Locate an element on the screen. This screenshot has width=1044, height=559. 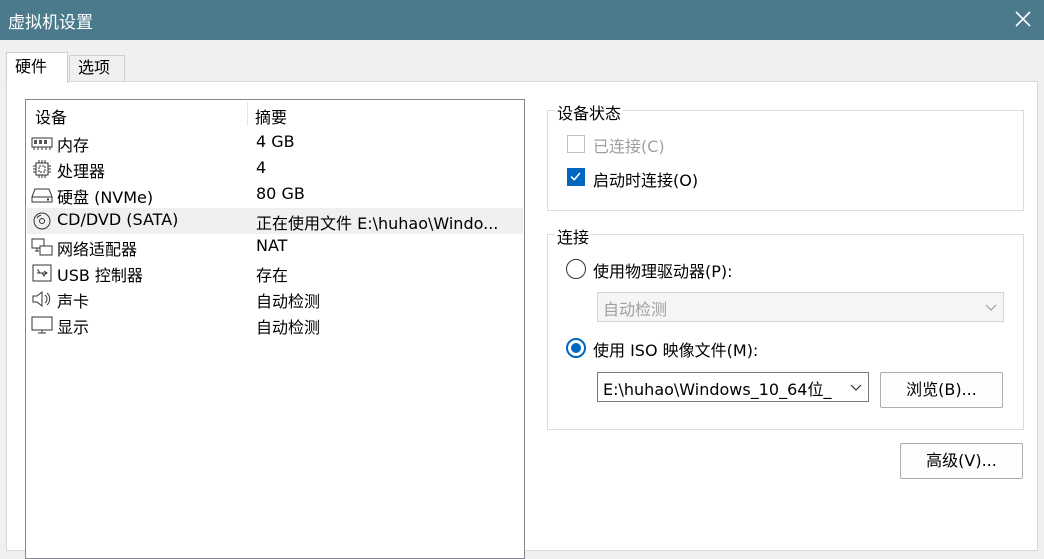
device-row-usb-controller: USB 控制器 存在 is located at coordinates (275, 273).